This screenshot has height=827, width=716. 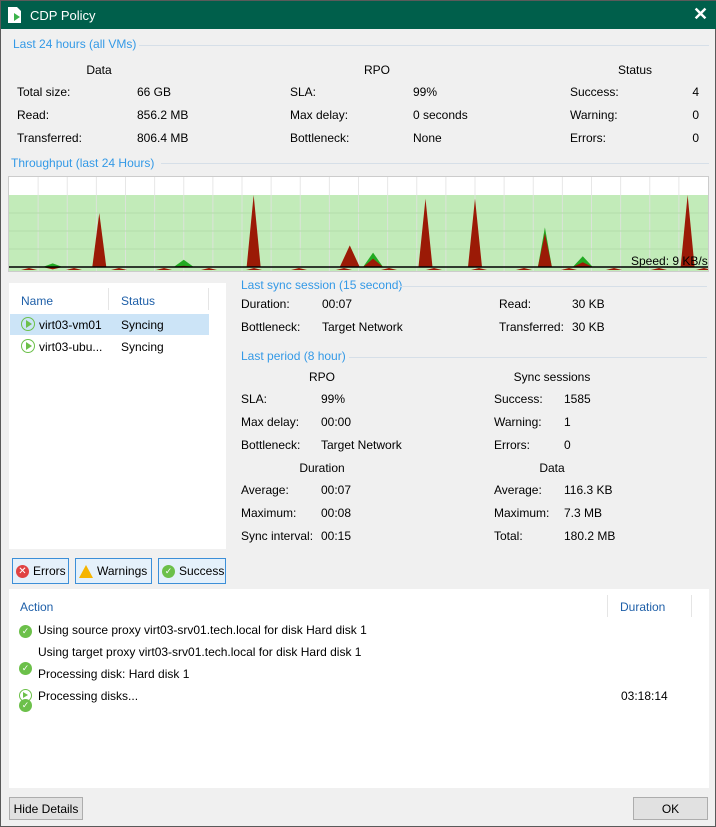 I want to click on period-duration-label: Maximum:, so click(x=269, y=513).